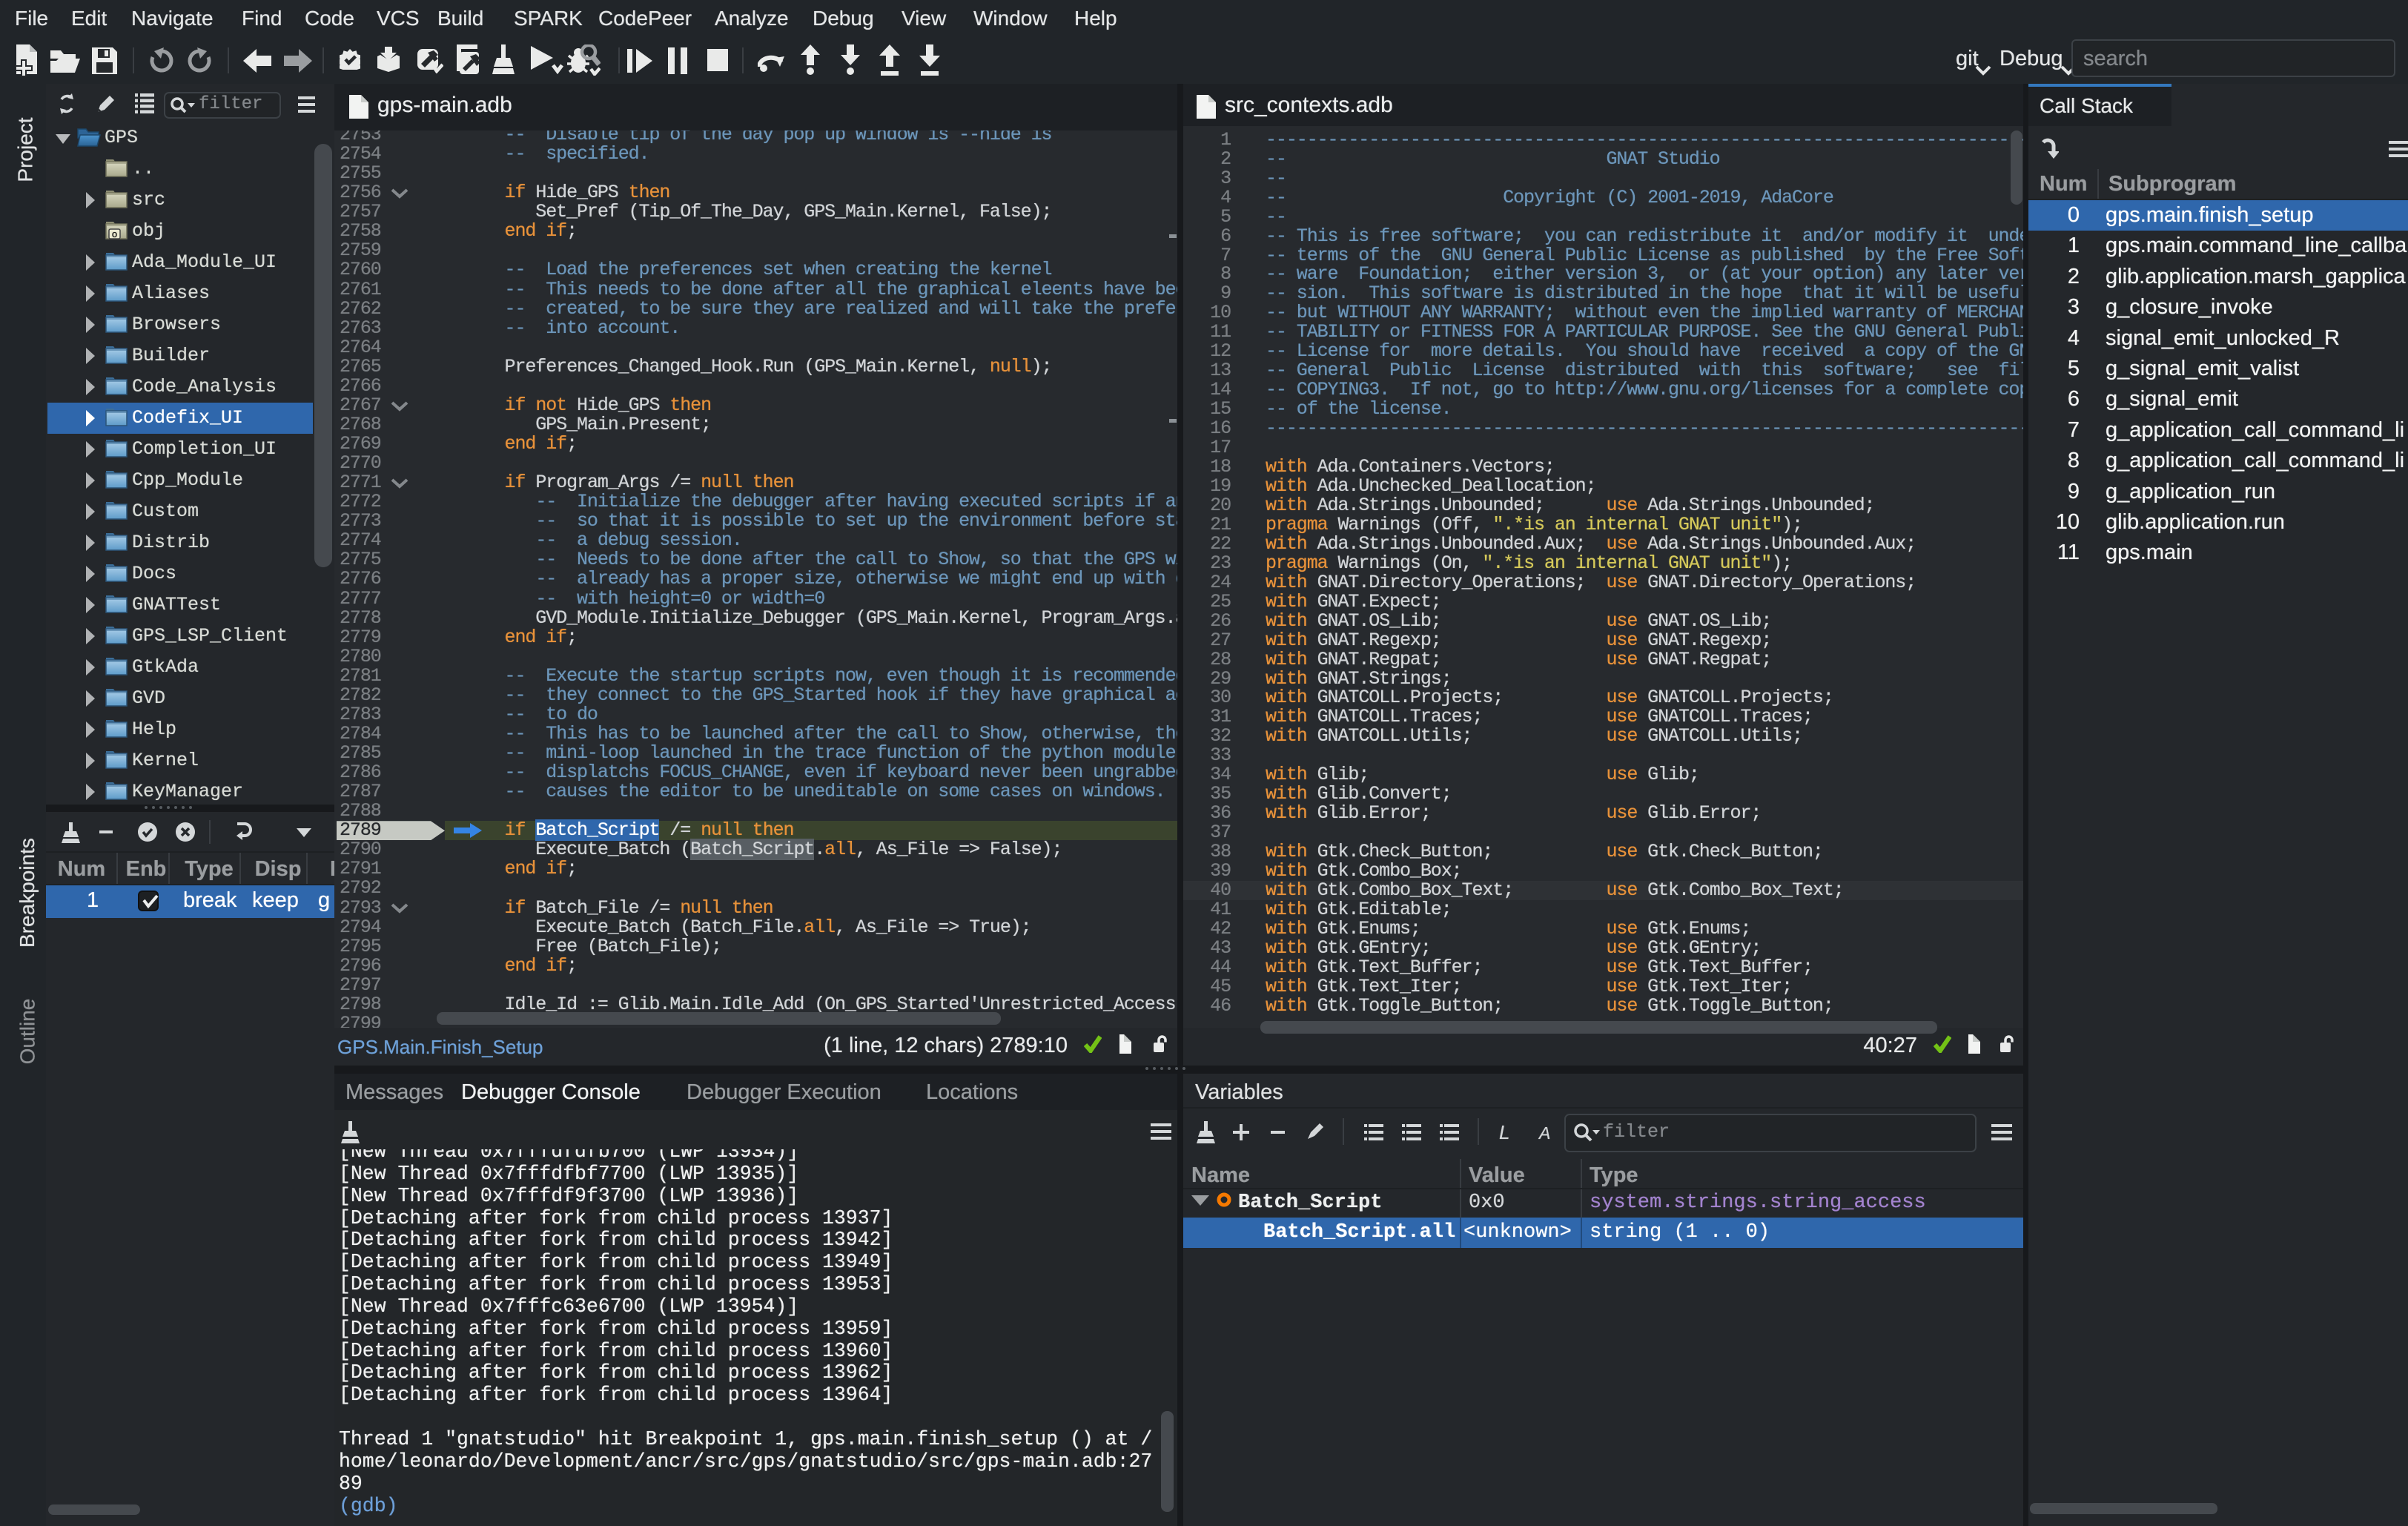  Describe the element at coordinates (115, 234) in the screenshot. I see `svg-text: o` at that location.